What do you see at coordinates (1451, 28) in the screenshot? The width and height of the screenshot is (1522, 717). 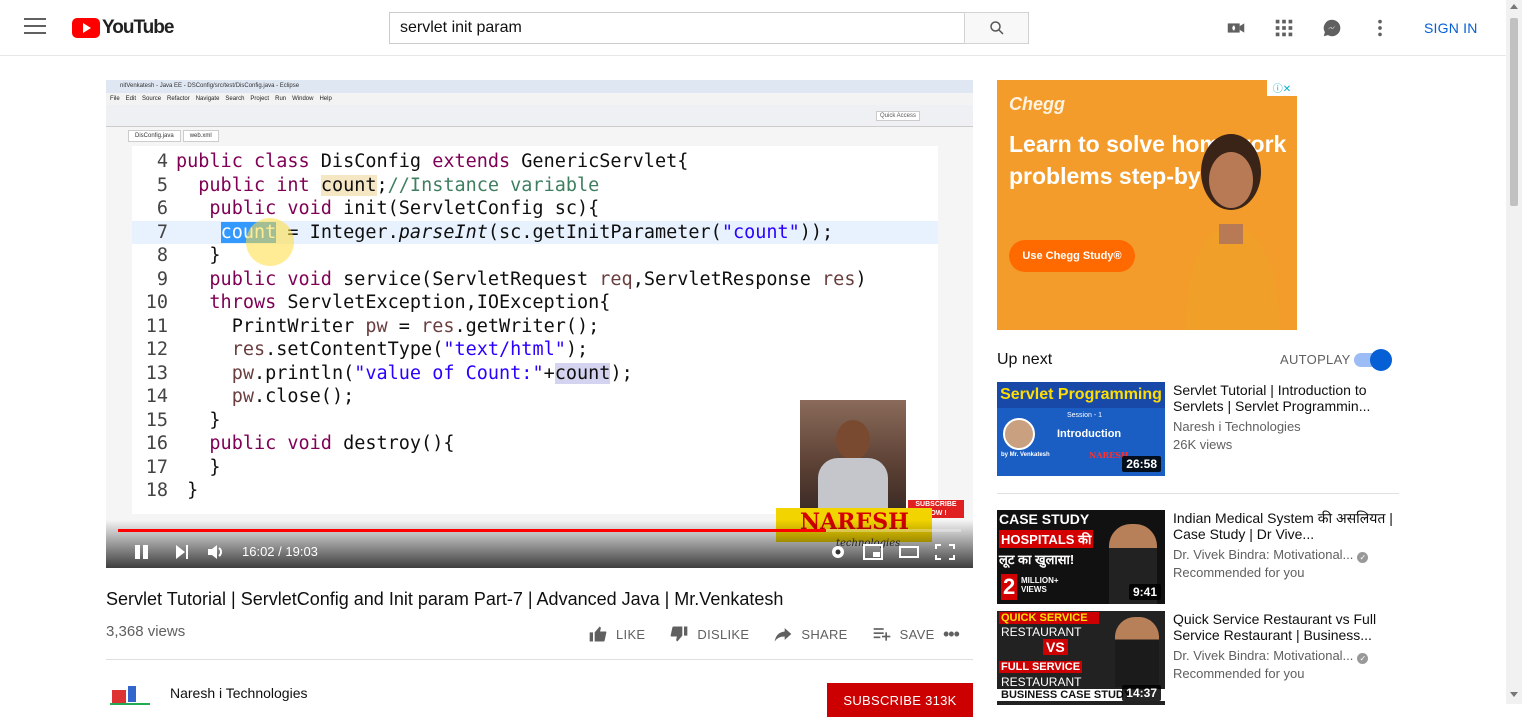 I see `sign-in-button: SIGN IN` at bounding box center [1451, 28].